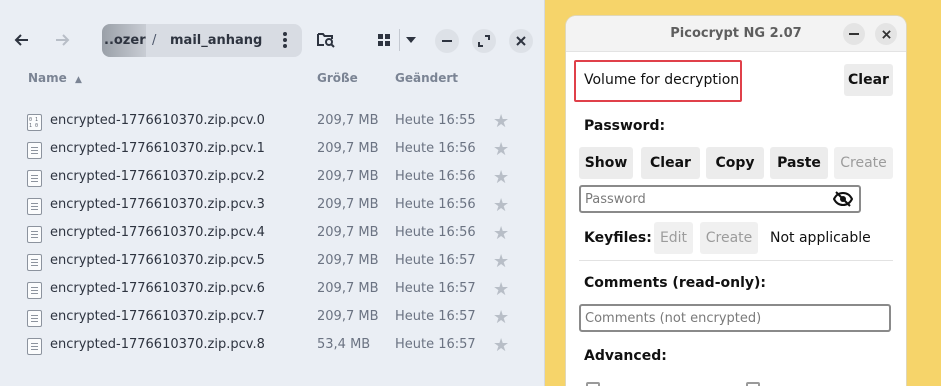  I want to click on binary-file-icon: 0 11 0, so click(34, 122).